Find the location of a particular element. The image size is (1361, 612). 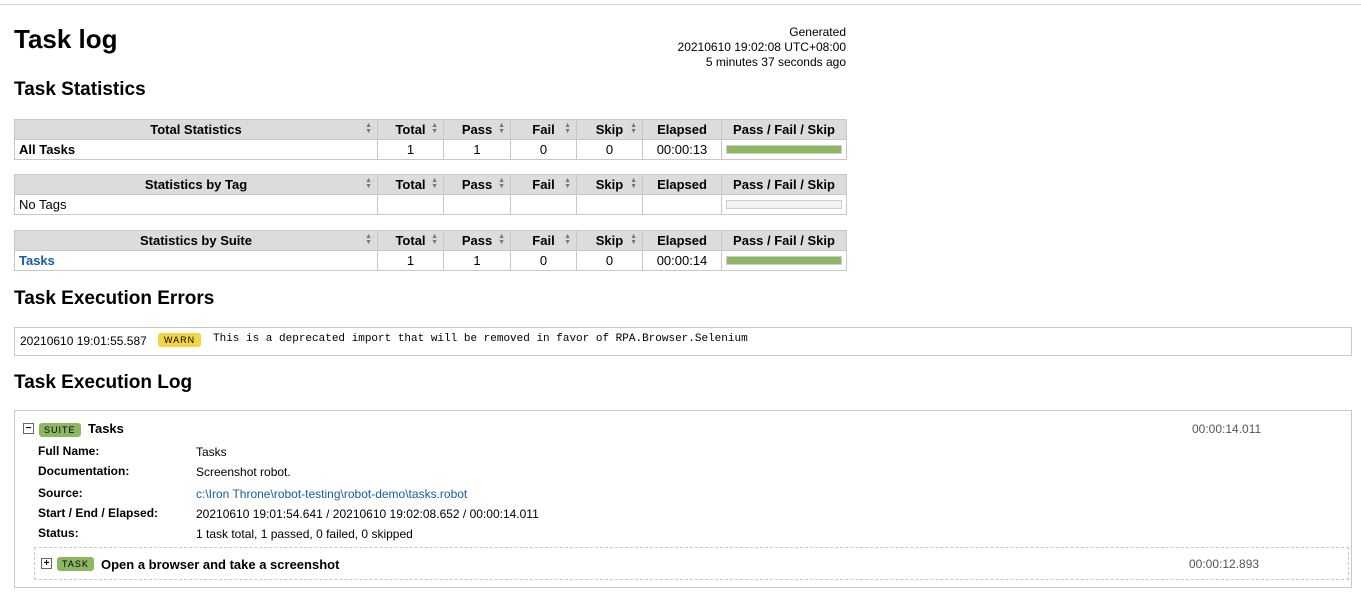

page-title: Task log is located at coordinates (66, 39).